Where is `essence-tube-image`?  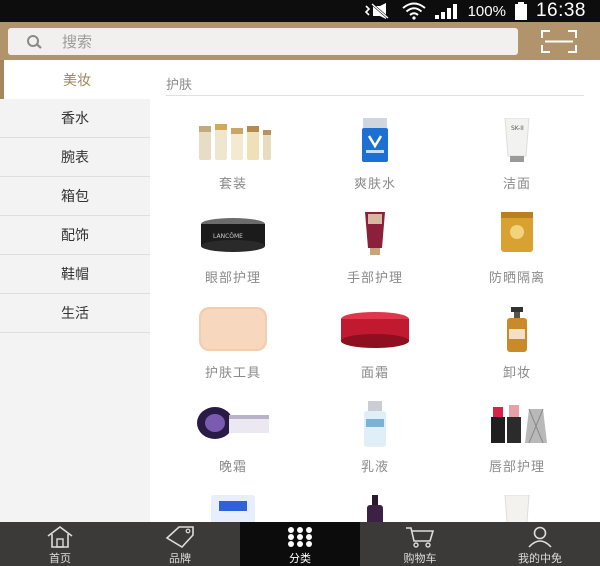 essence-tube-image is located at coordinates (517, 508).